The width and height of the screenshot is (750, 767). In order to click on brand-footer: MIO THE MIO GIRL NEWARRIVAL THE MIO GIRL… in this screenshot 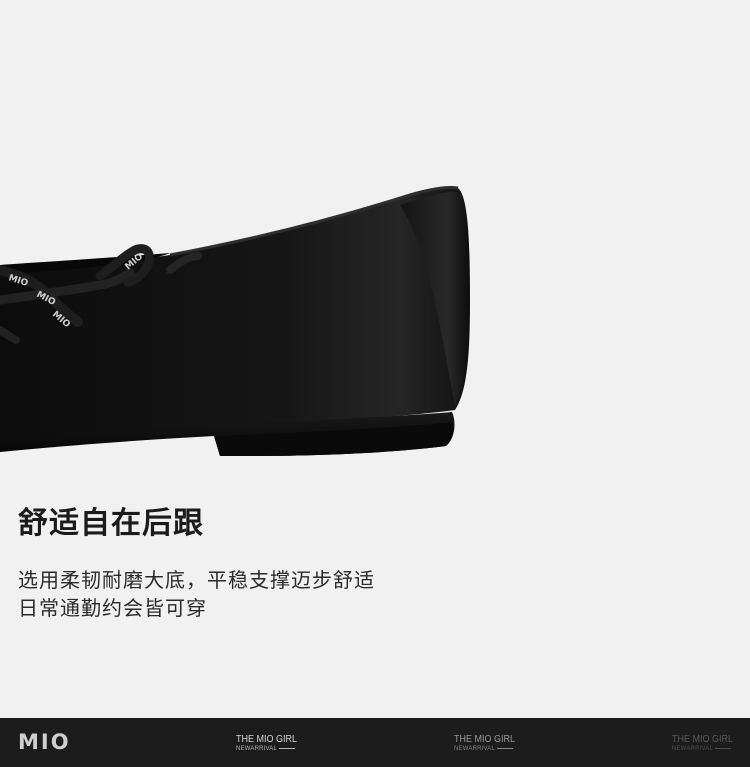, I will do `click(375, 742)`.